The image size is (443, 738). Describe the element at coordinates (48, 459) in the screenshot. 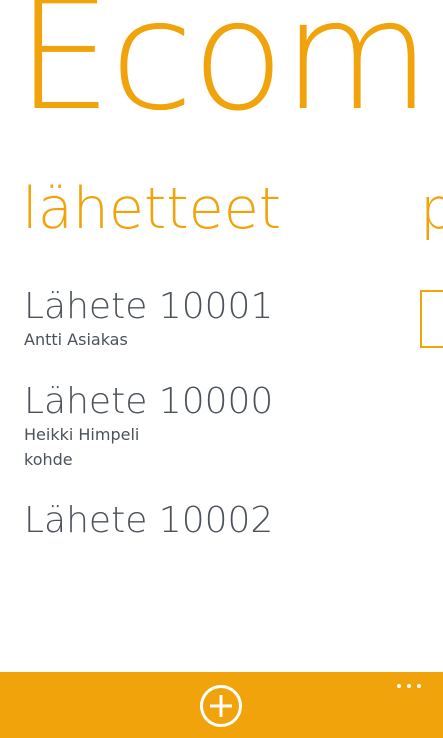

I see `list-item-detail: kohde` at that location.